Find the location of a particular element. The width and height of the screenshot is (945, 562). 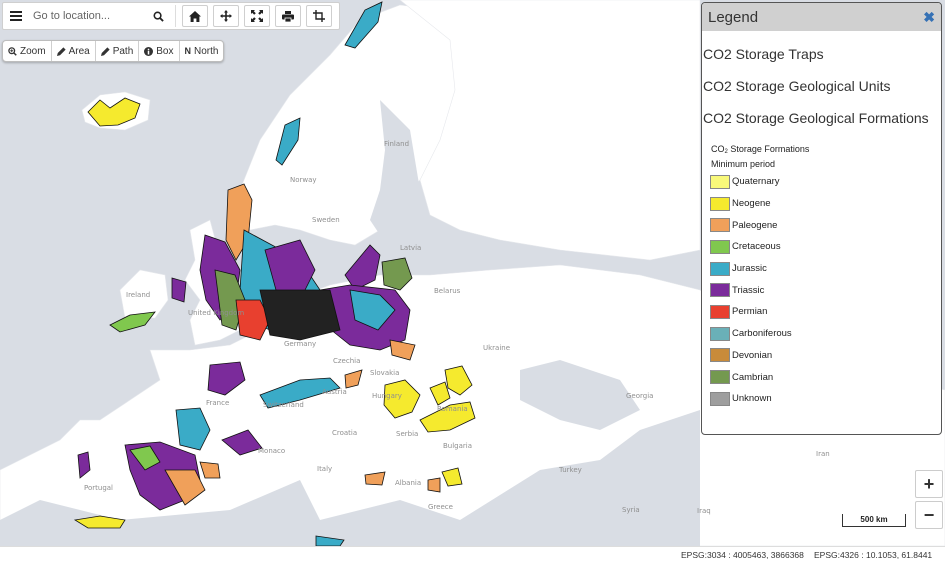

place-label: Austria is located at coordinates (334, 392).